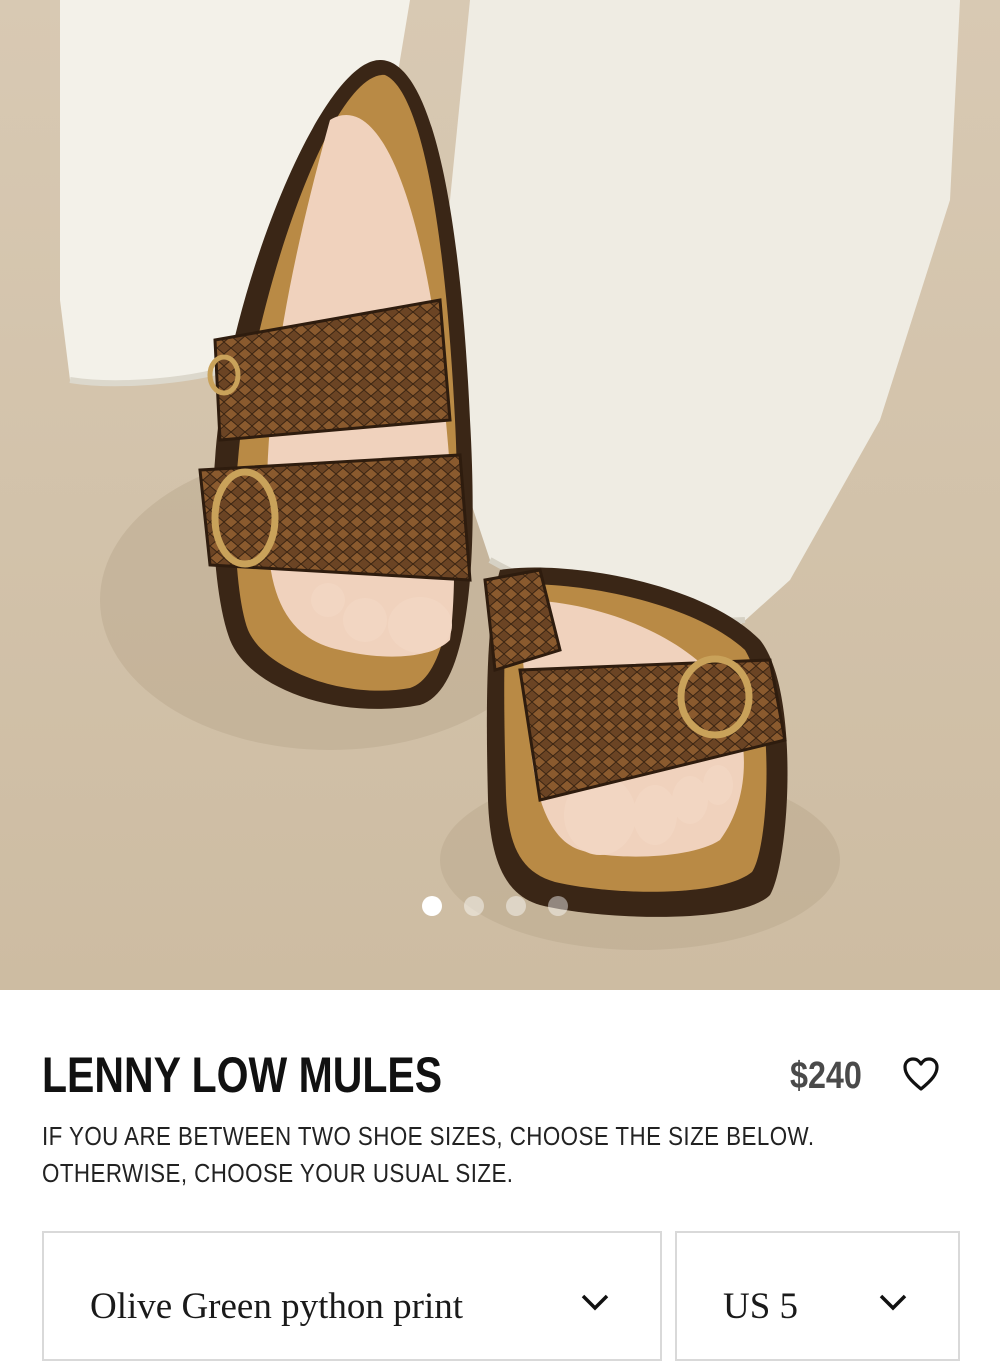  Describe the element at coordinates (921, 1074) in the screenshot. I see `heart-icon` at that location.